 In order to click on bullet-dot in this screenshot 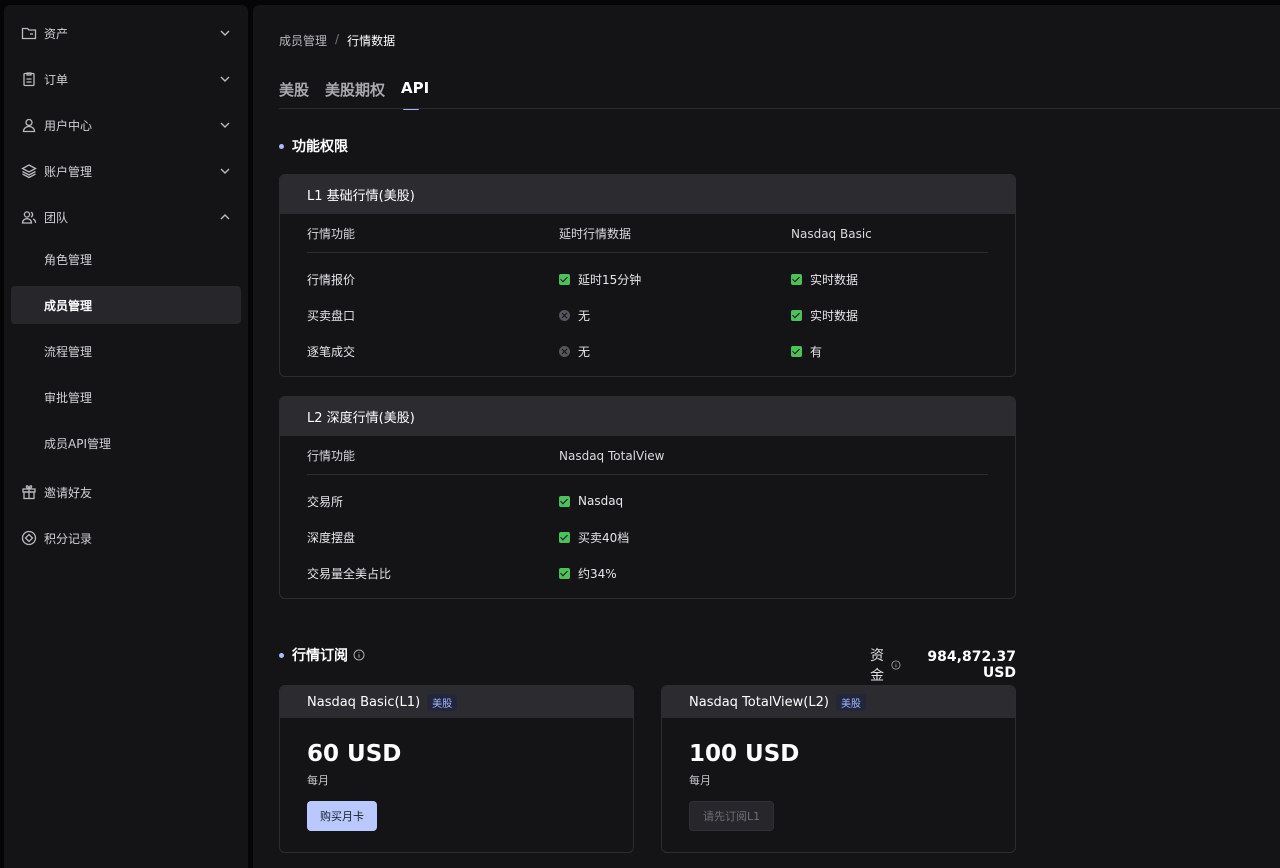, I will do `click(281, 655)`.